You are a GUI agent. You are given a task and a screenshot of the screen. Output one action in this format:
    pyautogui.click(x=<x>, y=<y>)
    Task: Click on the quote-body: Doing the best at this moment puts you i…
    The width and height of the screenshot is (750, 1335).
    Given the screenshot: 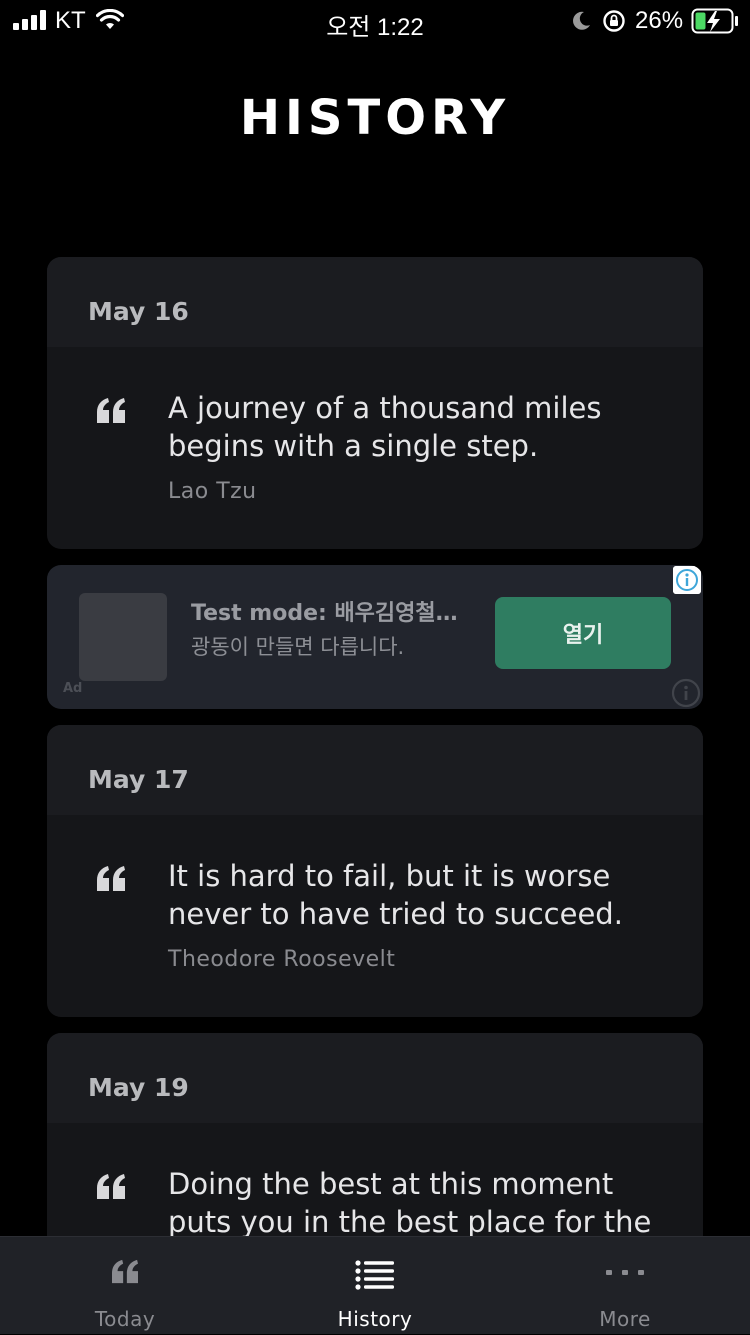 What is the action you would take?
    pyautogui.click(x=375, y=1179)
    